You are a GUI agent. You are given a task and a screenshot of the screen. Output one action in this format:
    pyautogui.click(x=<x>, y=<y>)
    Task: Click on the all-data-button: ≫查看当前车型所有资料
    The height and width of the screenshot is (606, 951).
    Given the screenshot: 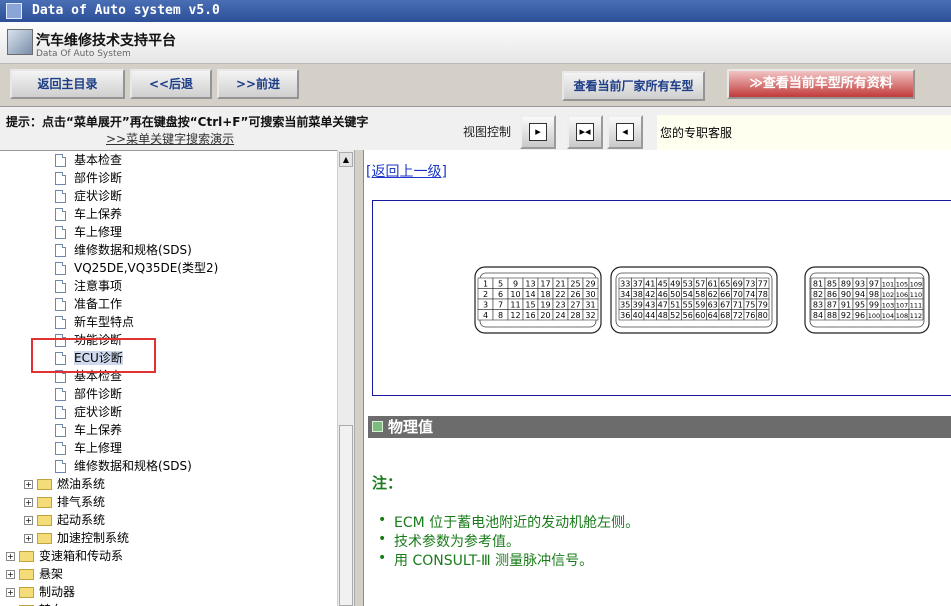 What is the action you would take?
    pyautogui.click(x=821, y=84)
    